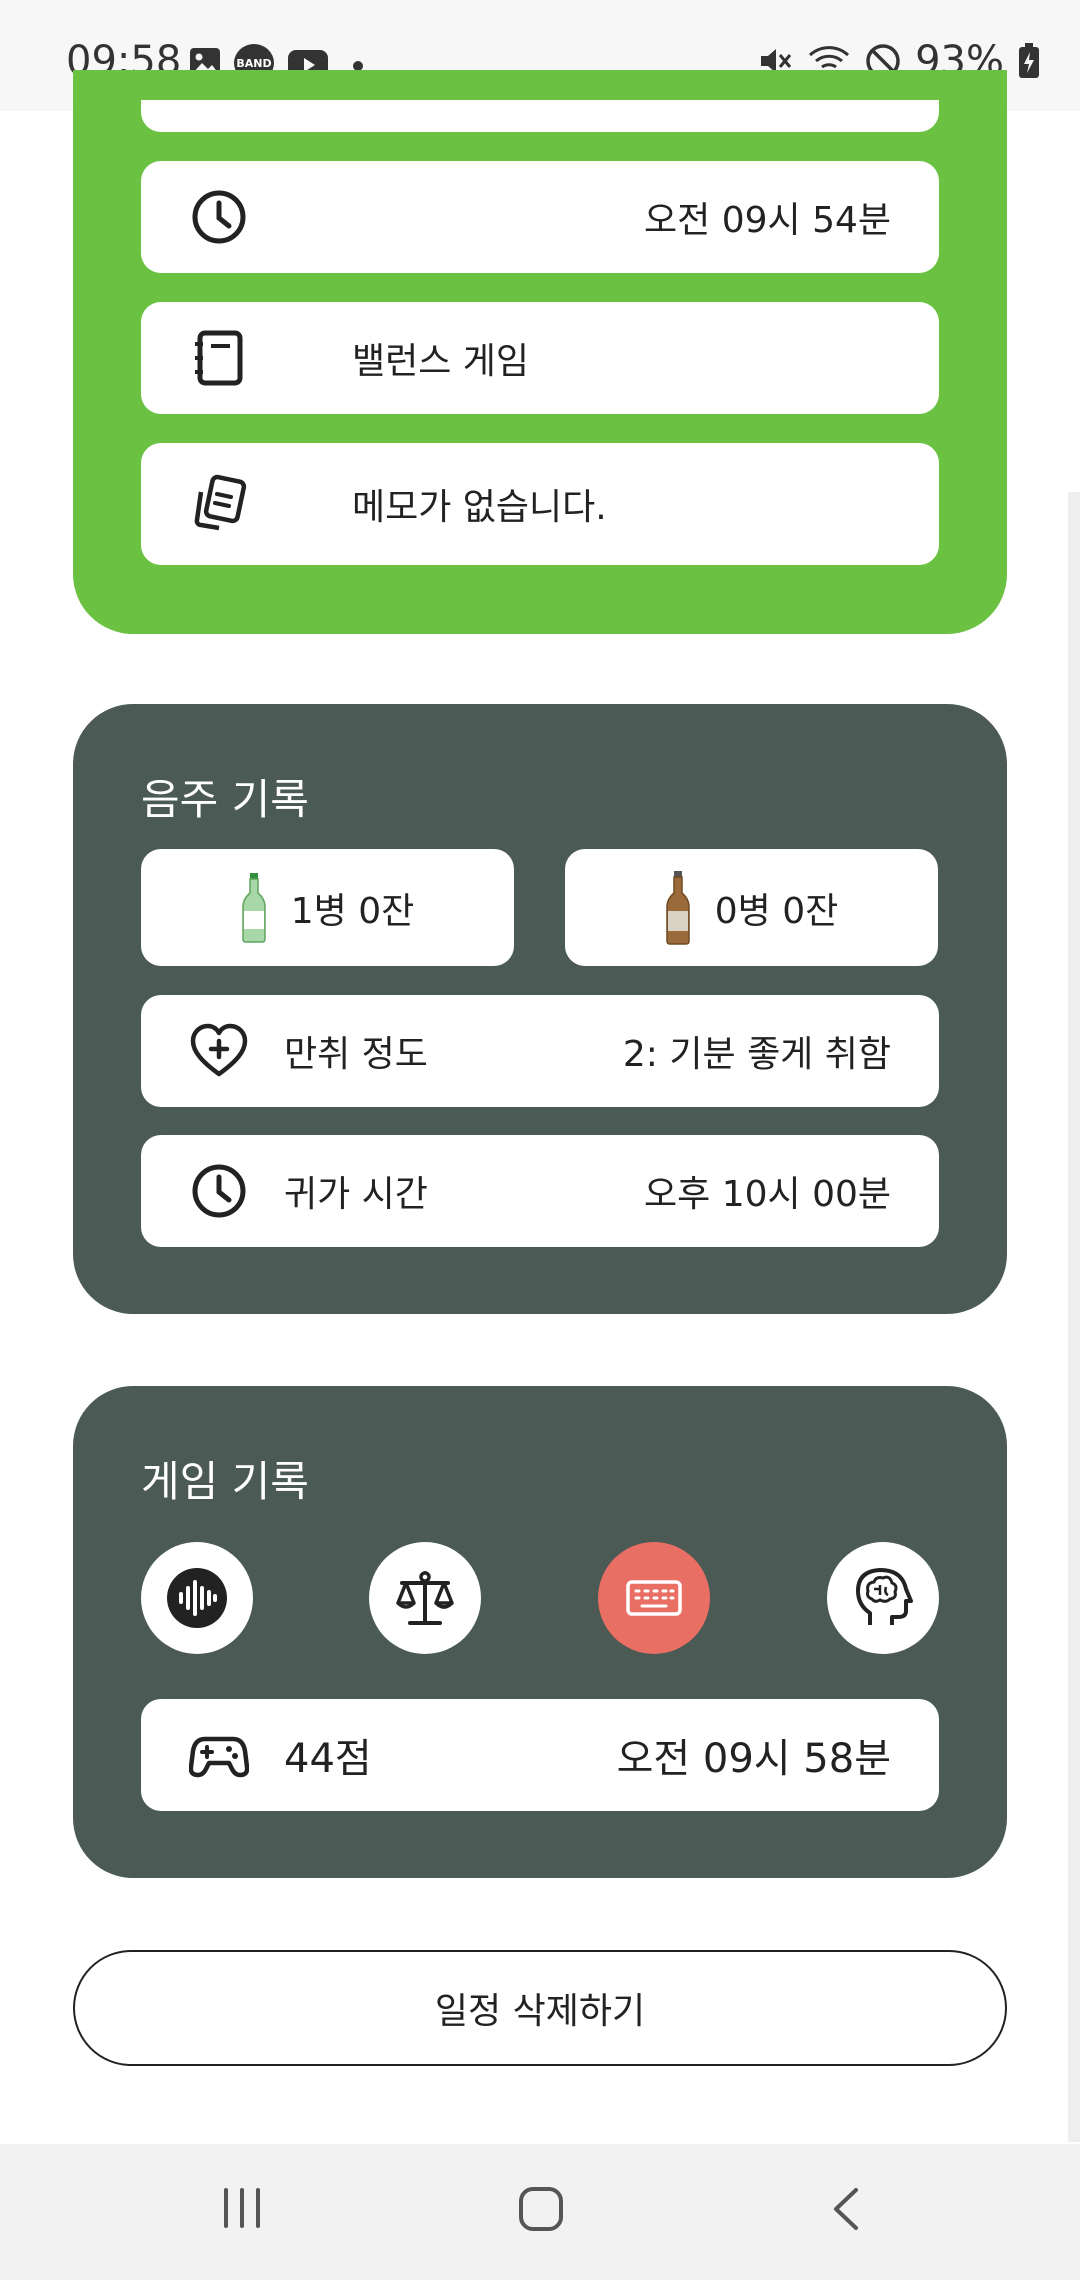 The image size is (1080, 2280). Describe the element at coordinates (219, 358) in the screenshot. I see `notebook-icon` at that location.